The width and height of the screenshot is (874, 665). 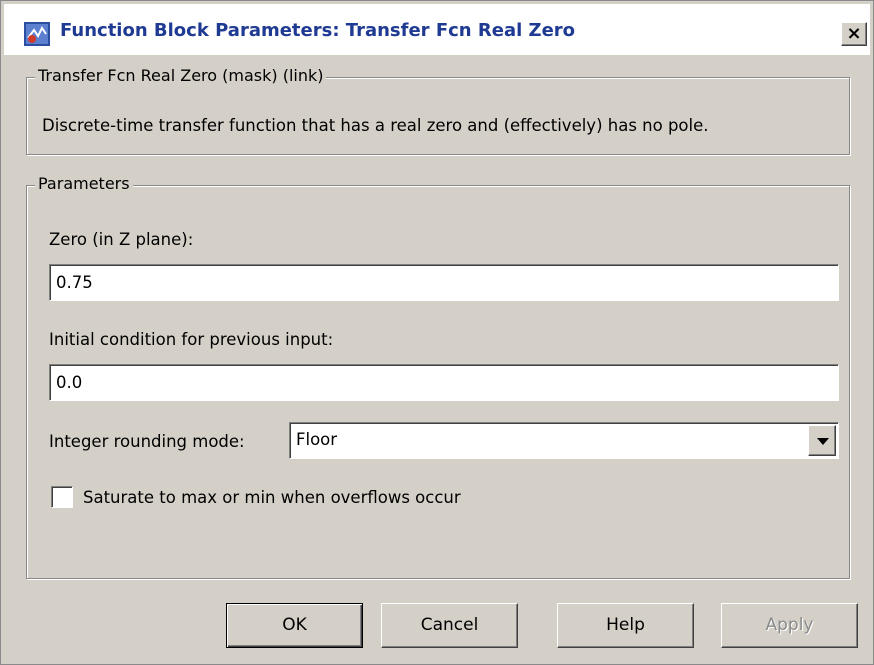 What do you see at coordinates (181, 75) in the screenshot?
I see `description-legend: Transfer Fcn Real Zero (mask) (link)` at bounding box center [181, 75].